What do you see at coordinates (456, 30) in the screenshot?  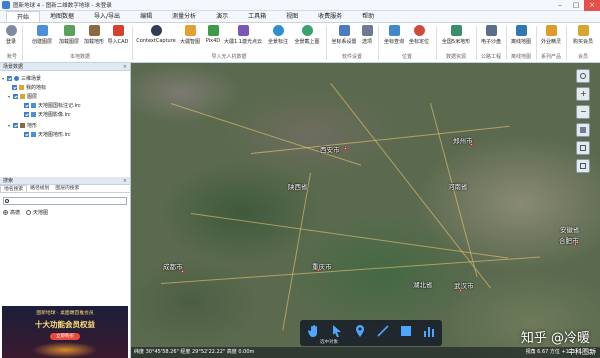 I see `terrain-data-icon` at bounding box center [456, 30].